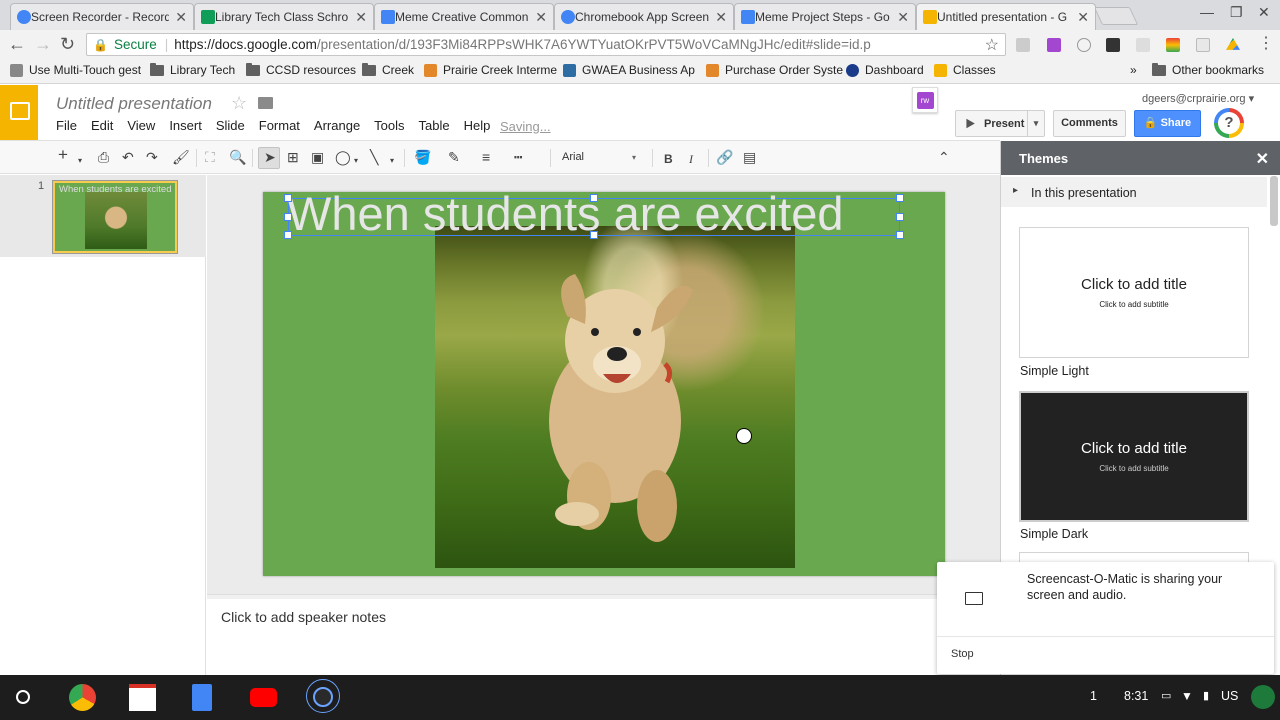 The height and width of the screenshot is (720, 1280). What do you see at coordinates (337, 125) in the screenshot?
I see `menu-arrange: Arrange` at bounding box center [337, 125].